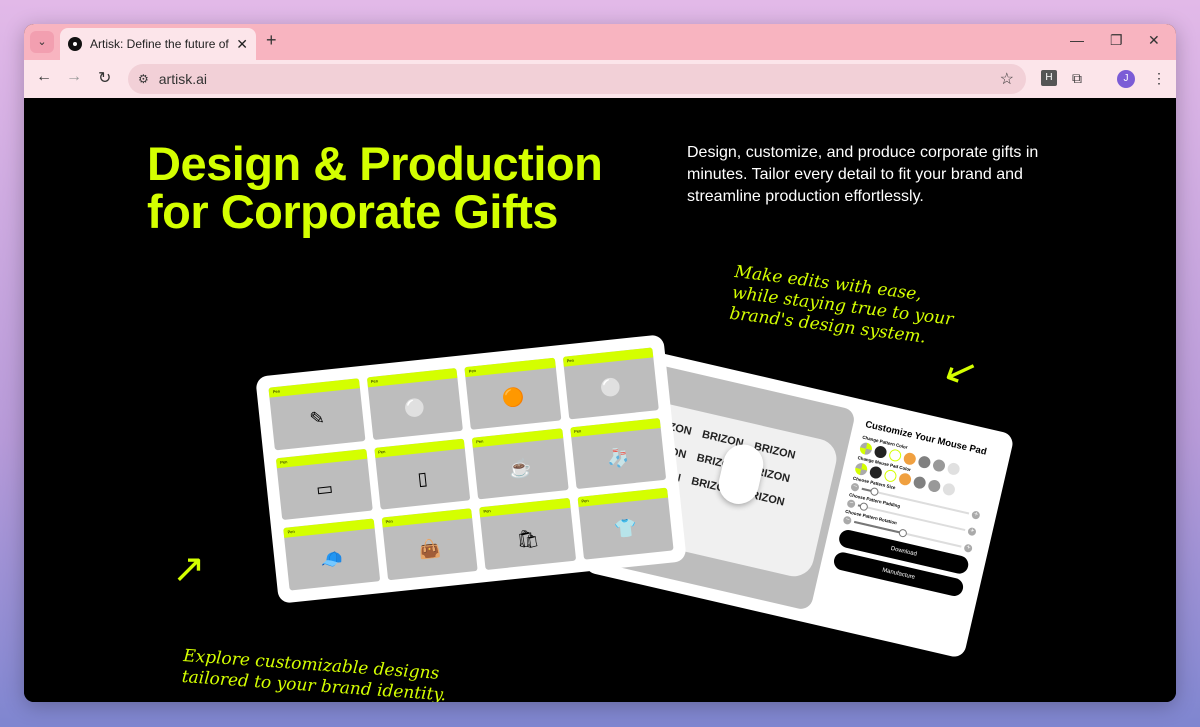 This screenshot has height=727, width=1200. What do you see at coordinates (520, 468) in the screenshot?
I see `mug-icon: ☕` at bounding box center [520, 468].